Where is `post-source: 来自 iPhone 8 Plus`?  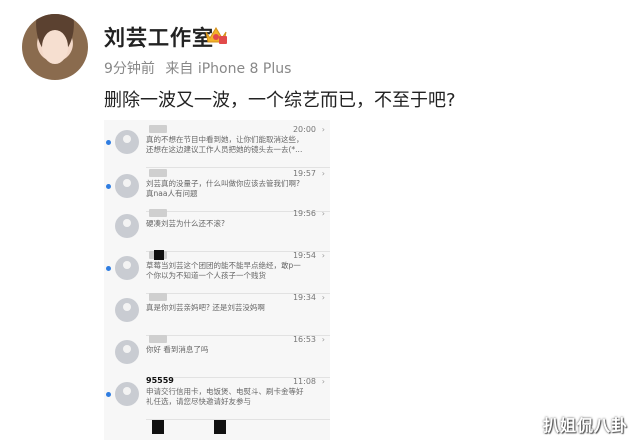 post-source: 来自 iPhone 8 Plus is located at coordinates (228, 69).